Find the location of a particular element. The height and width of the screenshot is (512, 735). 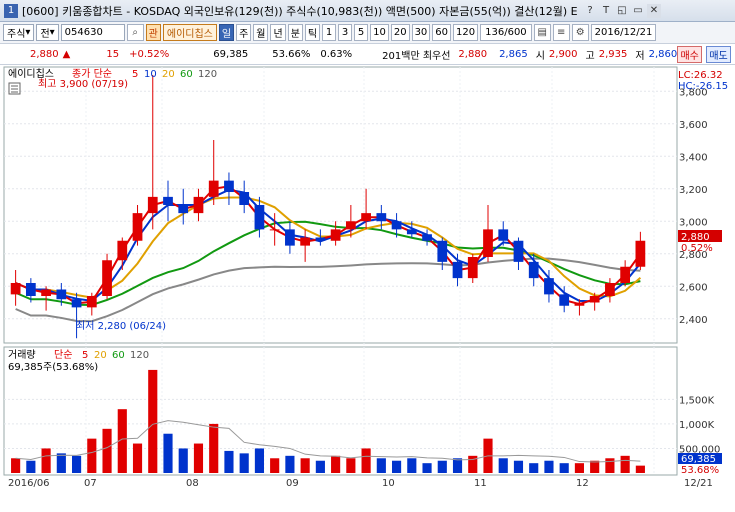

minute-20: 20 is located at coordinates (400, 32).